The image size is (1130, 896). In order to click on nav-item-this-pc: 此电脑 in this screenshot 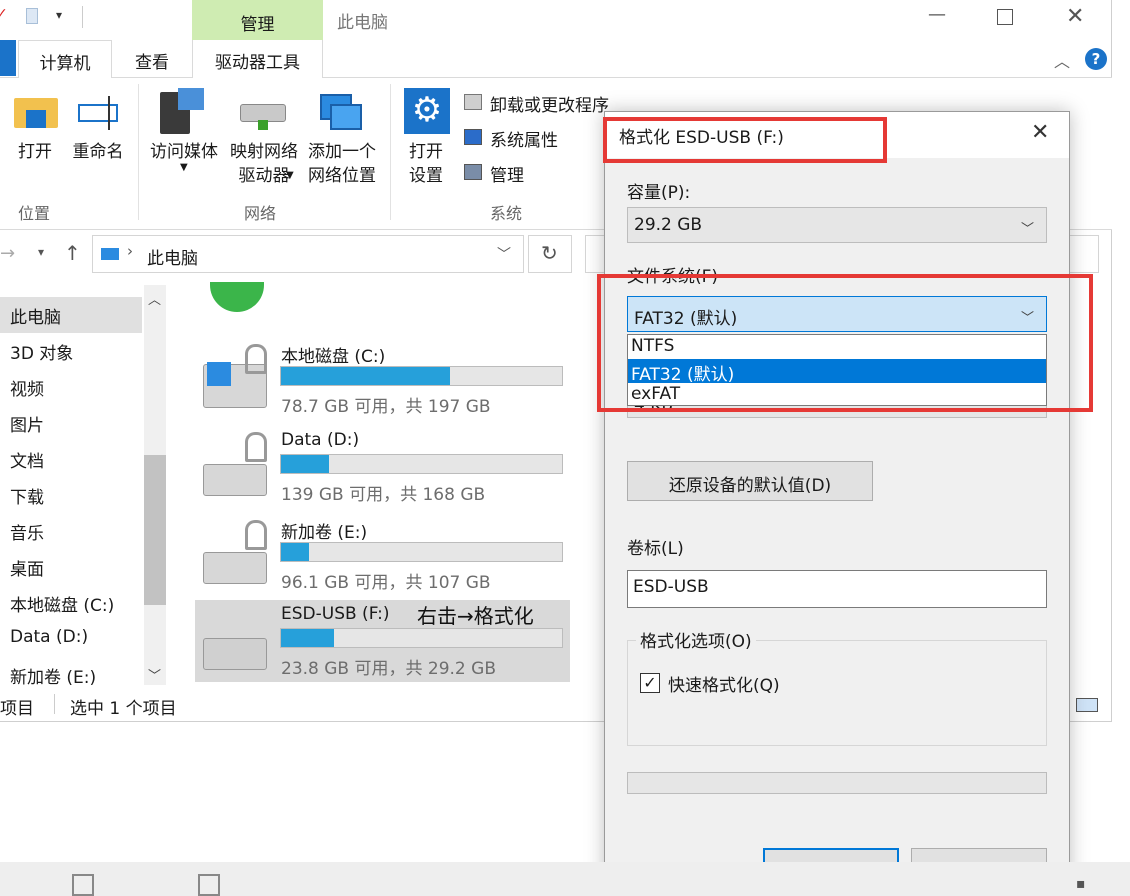, I will do `click(71, 315)`.